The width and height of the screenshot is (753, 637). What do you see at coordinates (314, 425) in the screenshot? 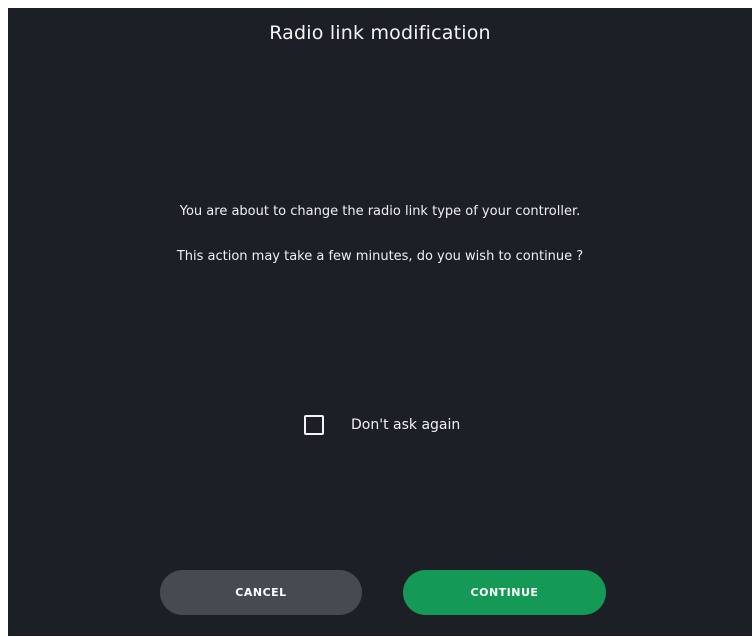
I see `dont-ask-again-checkbox` at bounding box center [314, 425].